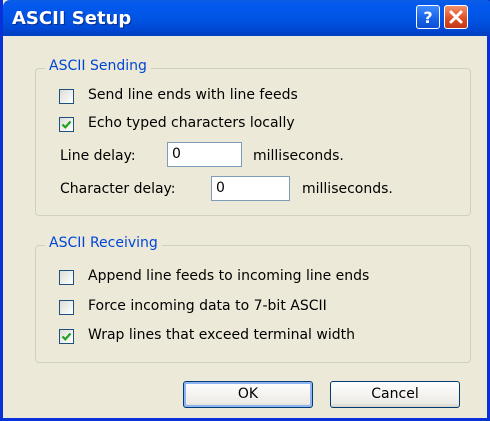 The image size is (490, 421). I want to click on close-button, so click(456, 17).